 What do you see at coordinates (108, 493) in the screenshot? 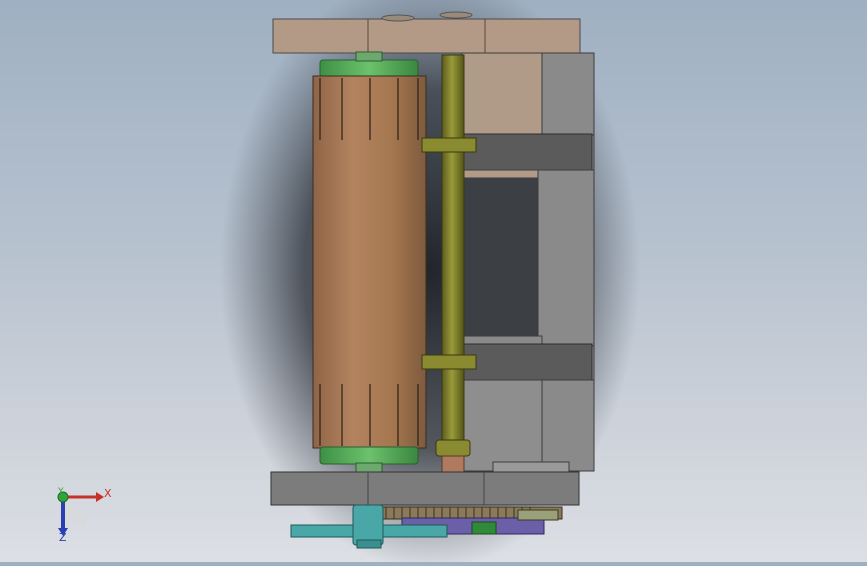
I see `triad-label-x: X` at bounding box center [108, 493].